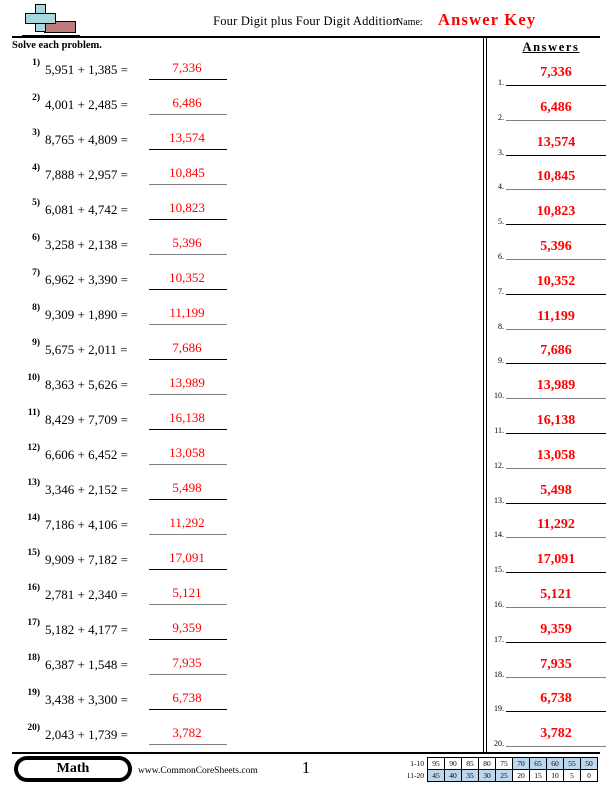  I want to click on problem-expression: 6,962 + 3,390 =, so click(86, 279).